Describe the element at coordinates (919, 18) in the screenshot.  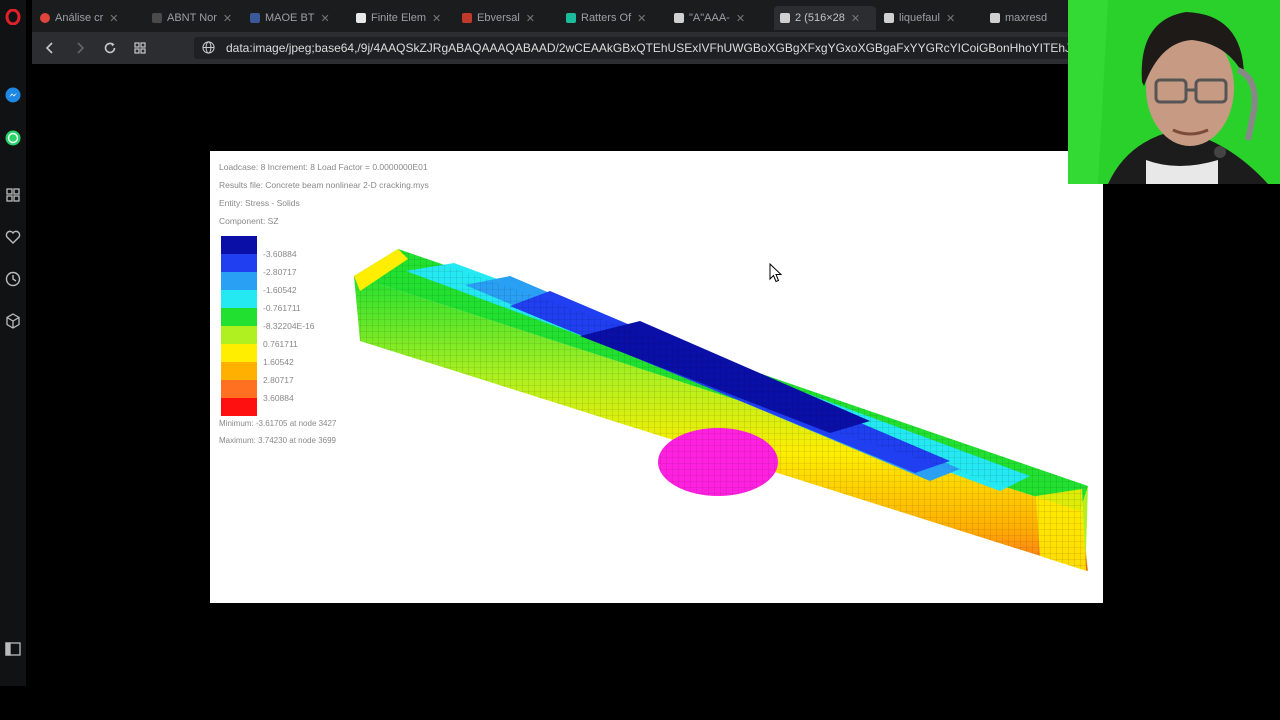
I see `tab-title: liquefaul` at that location.